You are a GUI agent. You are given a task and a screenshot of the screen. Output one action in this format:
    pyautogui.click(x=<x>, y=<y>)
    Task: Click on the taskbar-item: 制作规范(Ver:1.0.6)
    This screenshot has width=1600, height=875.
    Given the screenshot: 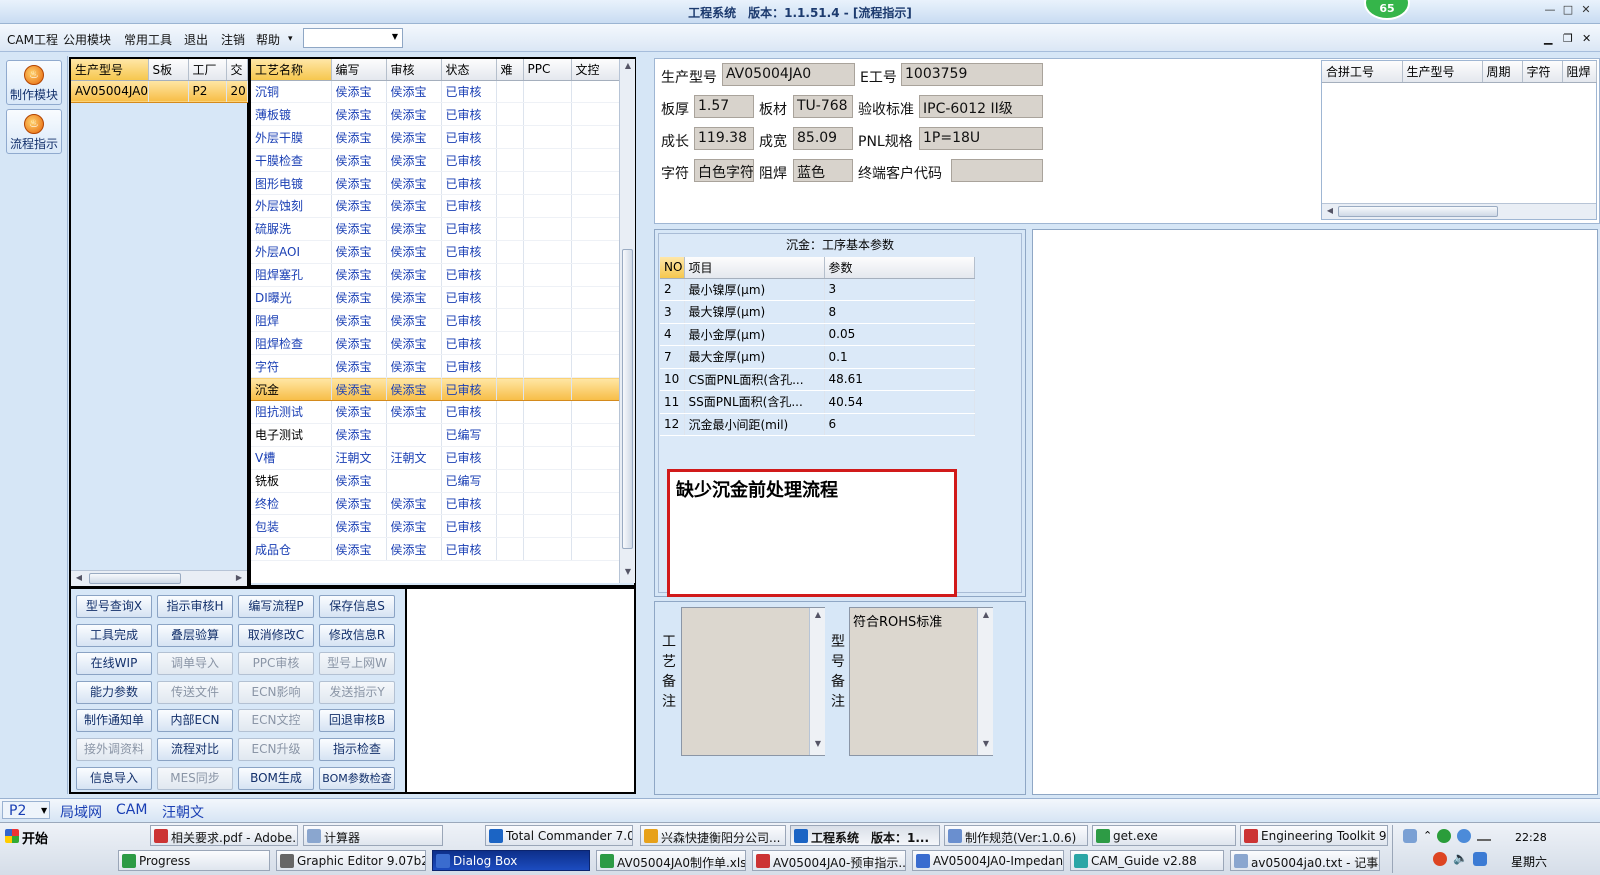 What is the action you would take?
    pyautogui.click(x=1016, y=835)
    